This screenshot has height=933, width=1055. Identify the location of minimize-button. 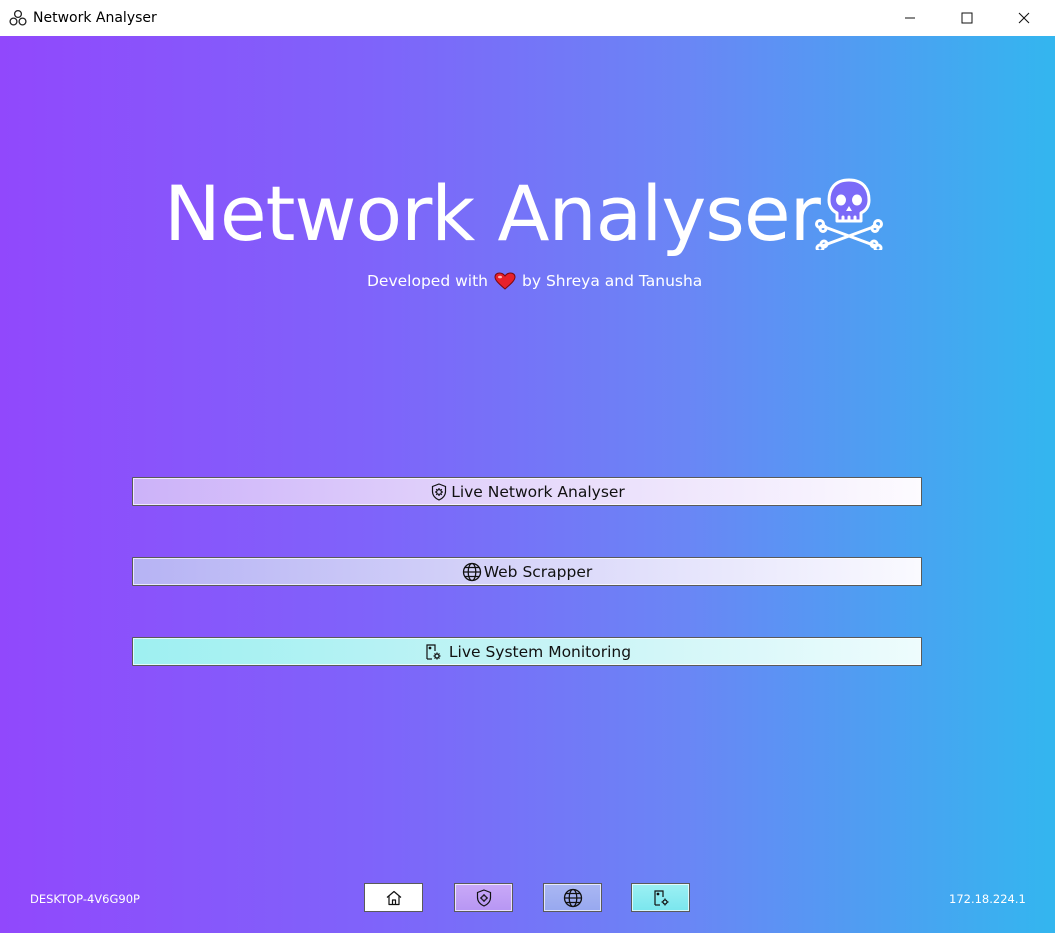
(910, 18).